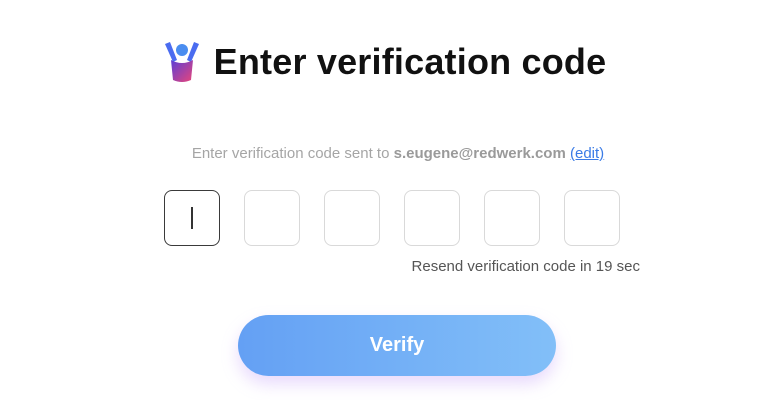  Describe the element at coordinates (410, 61) in the screenshot. I see `page-title: Enter verification code` at that location.